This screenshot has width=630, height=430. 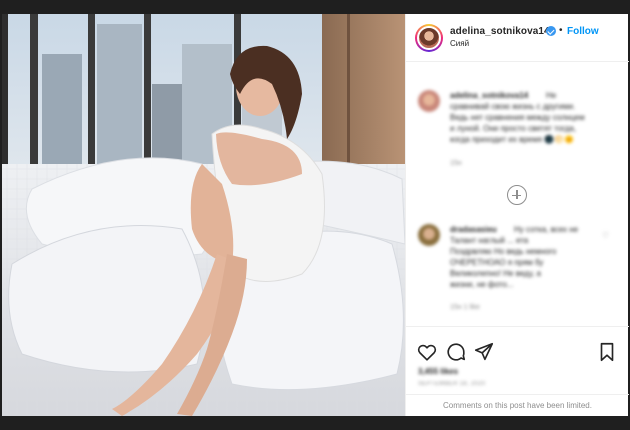 What do you see at coordinates (438, 371) in the screenshot?
I see `likes-count: 3,455 likes` at bounding box center [438, 371].